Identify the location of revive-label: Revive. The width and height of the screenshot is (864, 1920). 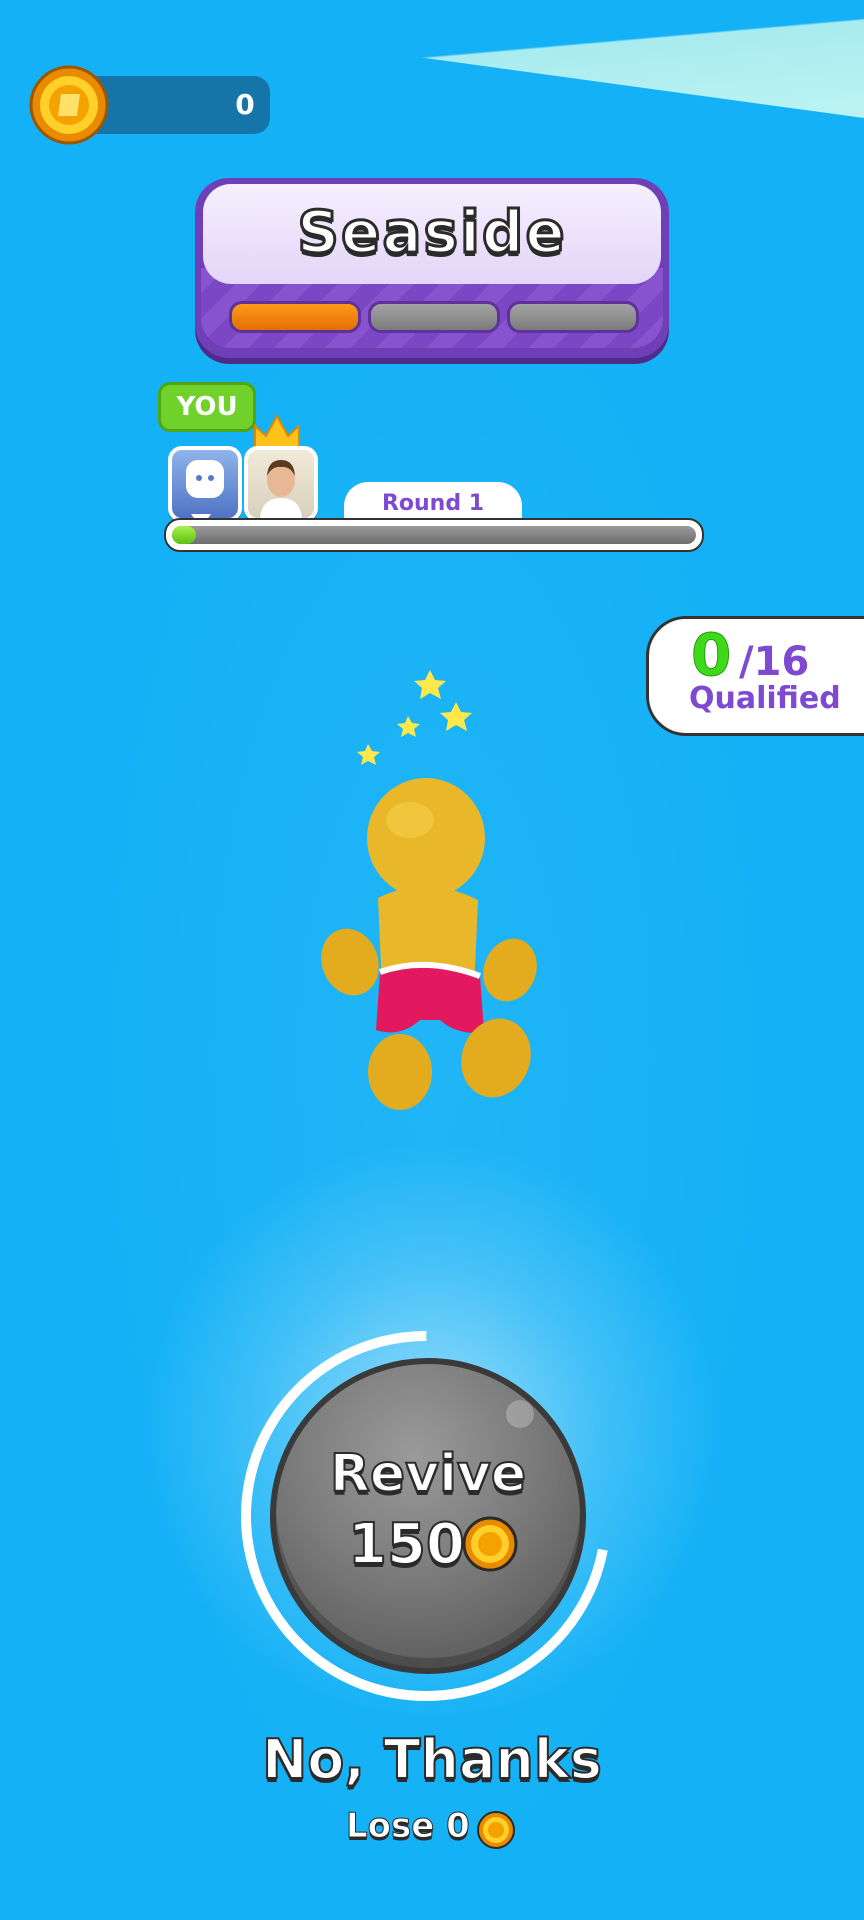
(428, 1474).